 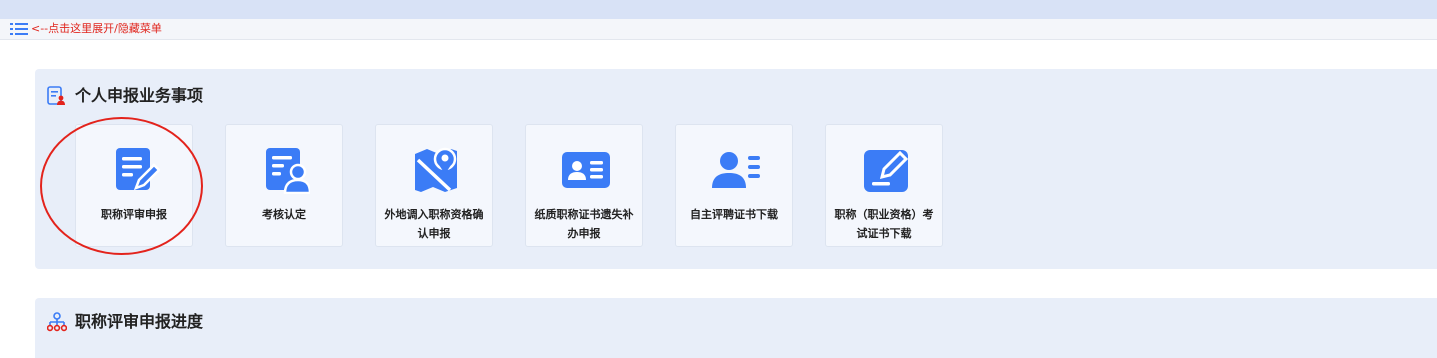 What do you see at coordinates (734, 214) in the screenshot?
I see `tile-label: 自主评聘证书下载` at bounding box center [734, 214].